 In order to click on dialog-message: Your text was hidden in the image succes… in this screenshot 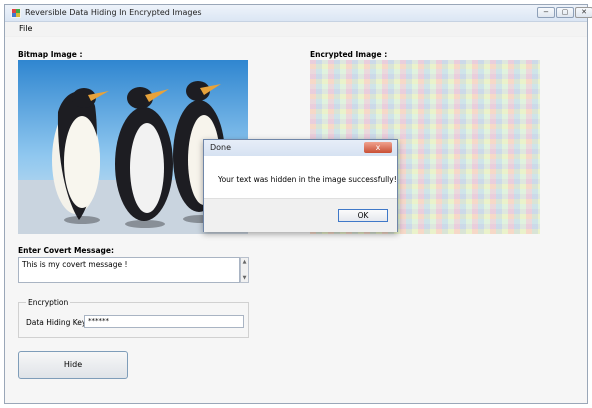, I will do `click(307, 179)`.